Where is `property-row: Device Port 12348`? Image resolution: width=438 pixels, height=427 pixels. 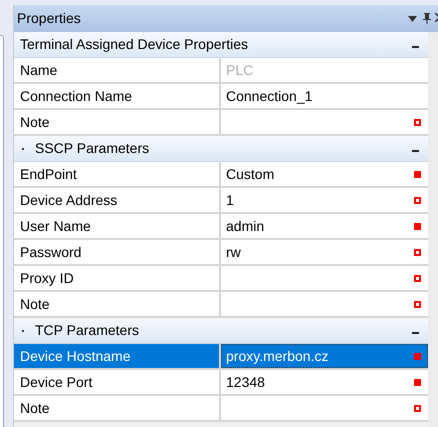 property-row: Device Port 12348 is located at coordinates (221, 383).